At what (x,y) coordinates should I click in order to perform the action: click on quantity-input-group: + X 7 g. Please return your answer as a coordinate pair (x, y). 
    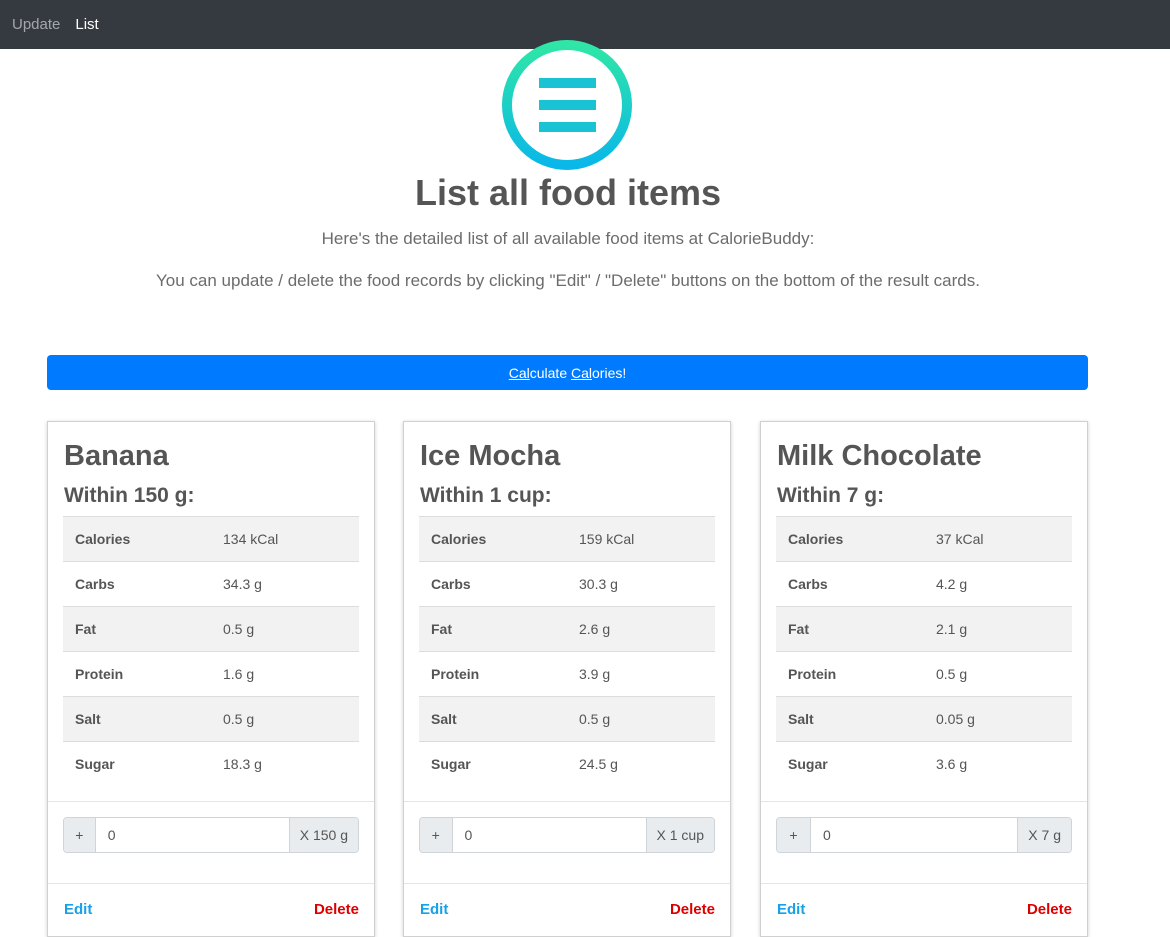
    Looking at the image, I should click on (924, 835).